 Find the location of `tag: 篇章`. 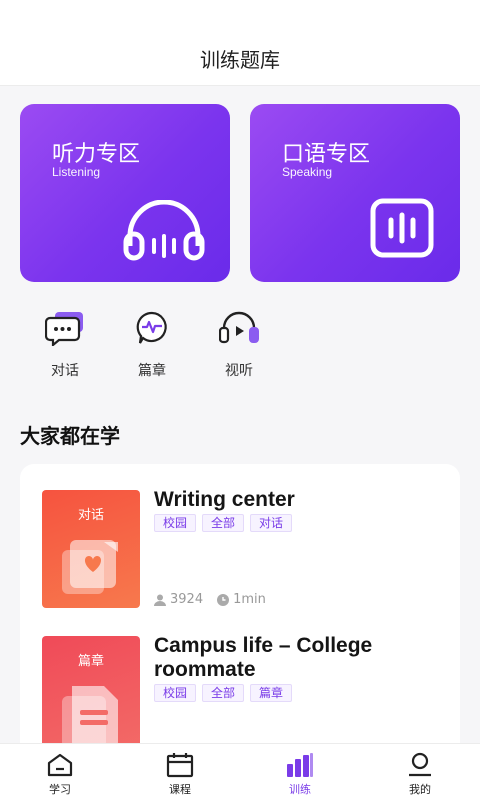

tag: 篇章 is located at coordinates (271, 693).